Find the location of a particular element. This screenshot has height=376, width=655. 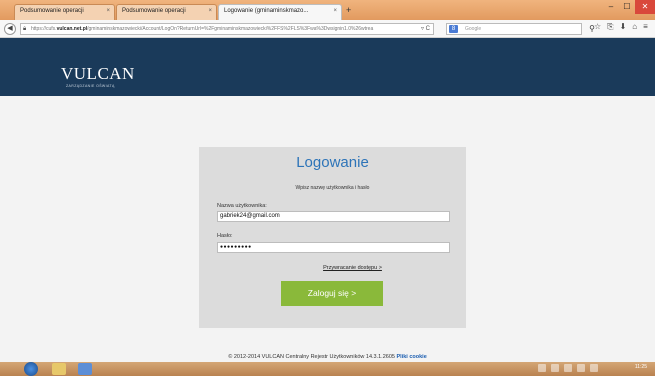

username-label: Nazwa użytkownika: is located at coordinates (242, 206).